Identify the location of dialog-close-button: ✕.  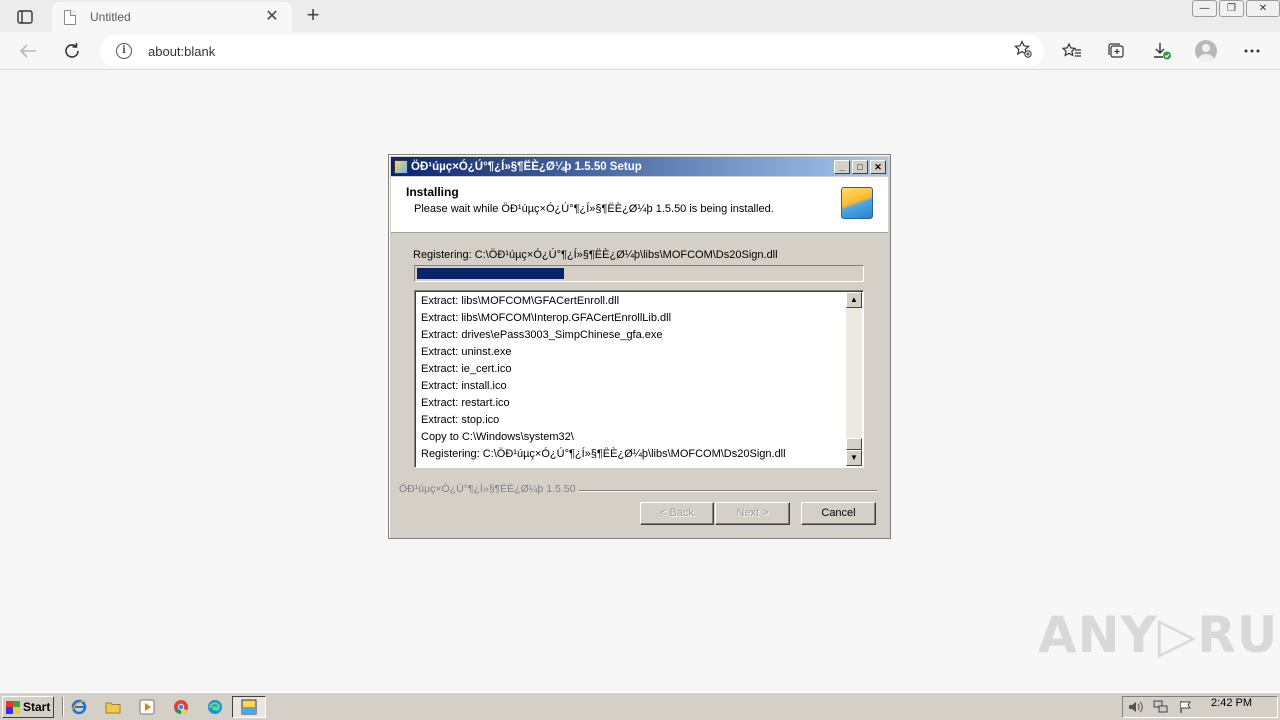
(878, 166).